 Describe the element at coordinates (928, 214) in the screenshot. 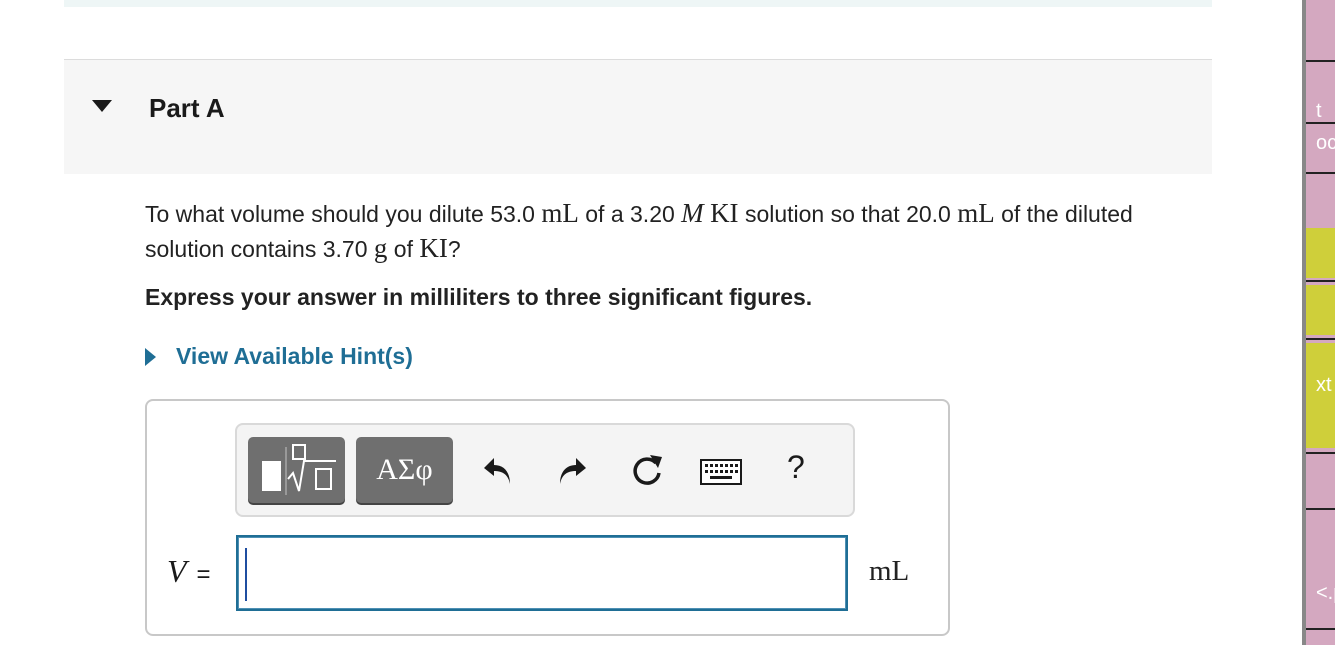

I see `sample-volume-value: 20.0` at that location.